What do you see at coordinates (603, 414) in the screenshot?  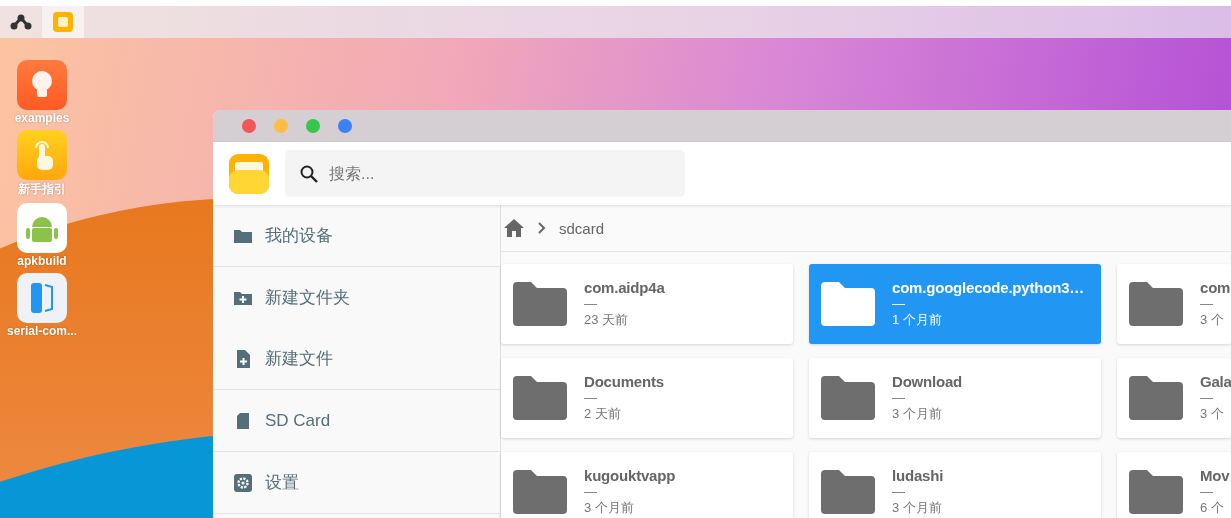 I see `modified-time: 2 天前` at bounding box center [603, 414].